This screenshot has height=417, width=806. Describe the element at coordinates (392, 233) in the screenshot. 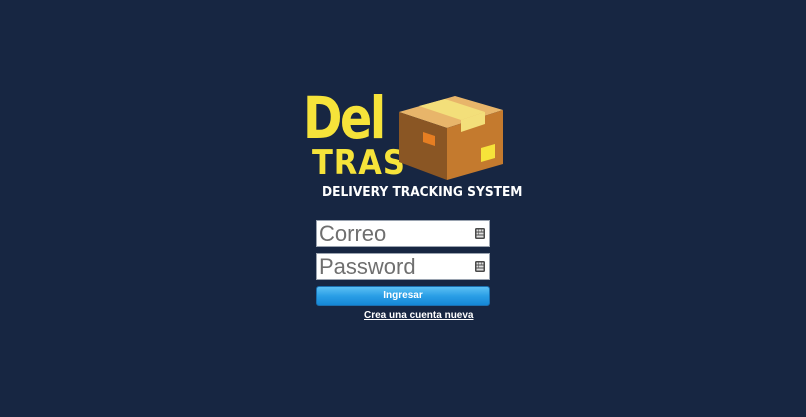

I see `email-input` at that location.